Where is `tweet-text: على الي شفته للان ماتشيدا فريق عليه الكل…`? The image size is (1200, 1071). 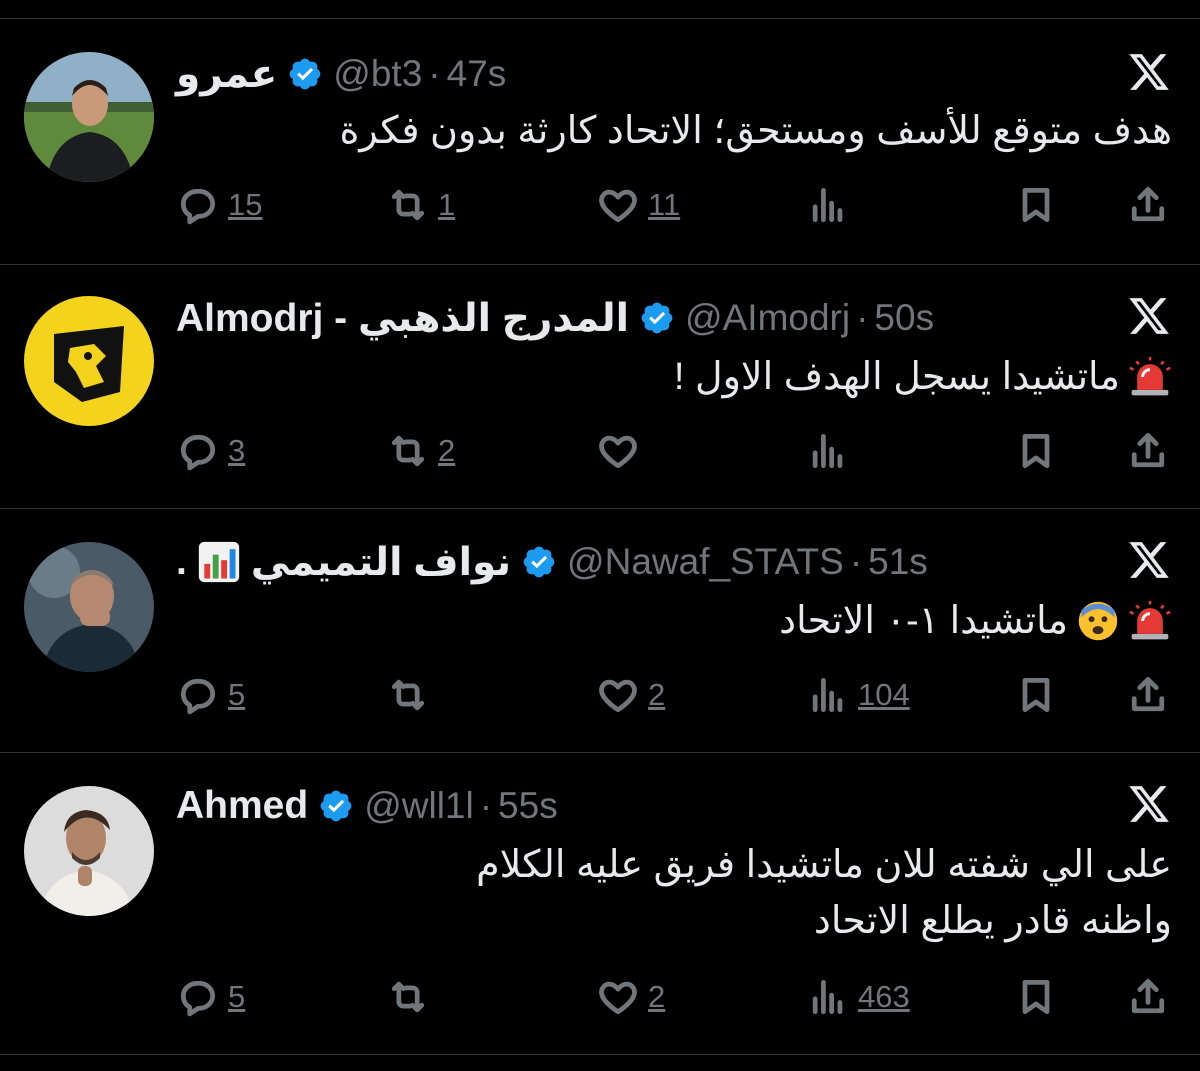
tweet-text: على الي شفته للان ماتشيدا فريق عليه الكل… is located at coordinates (824, 893).